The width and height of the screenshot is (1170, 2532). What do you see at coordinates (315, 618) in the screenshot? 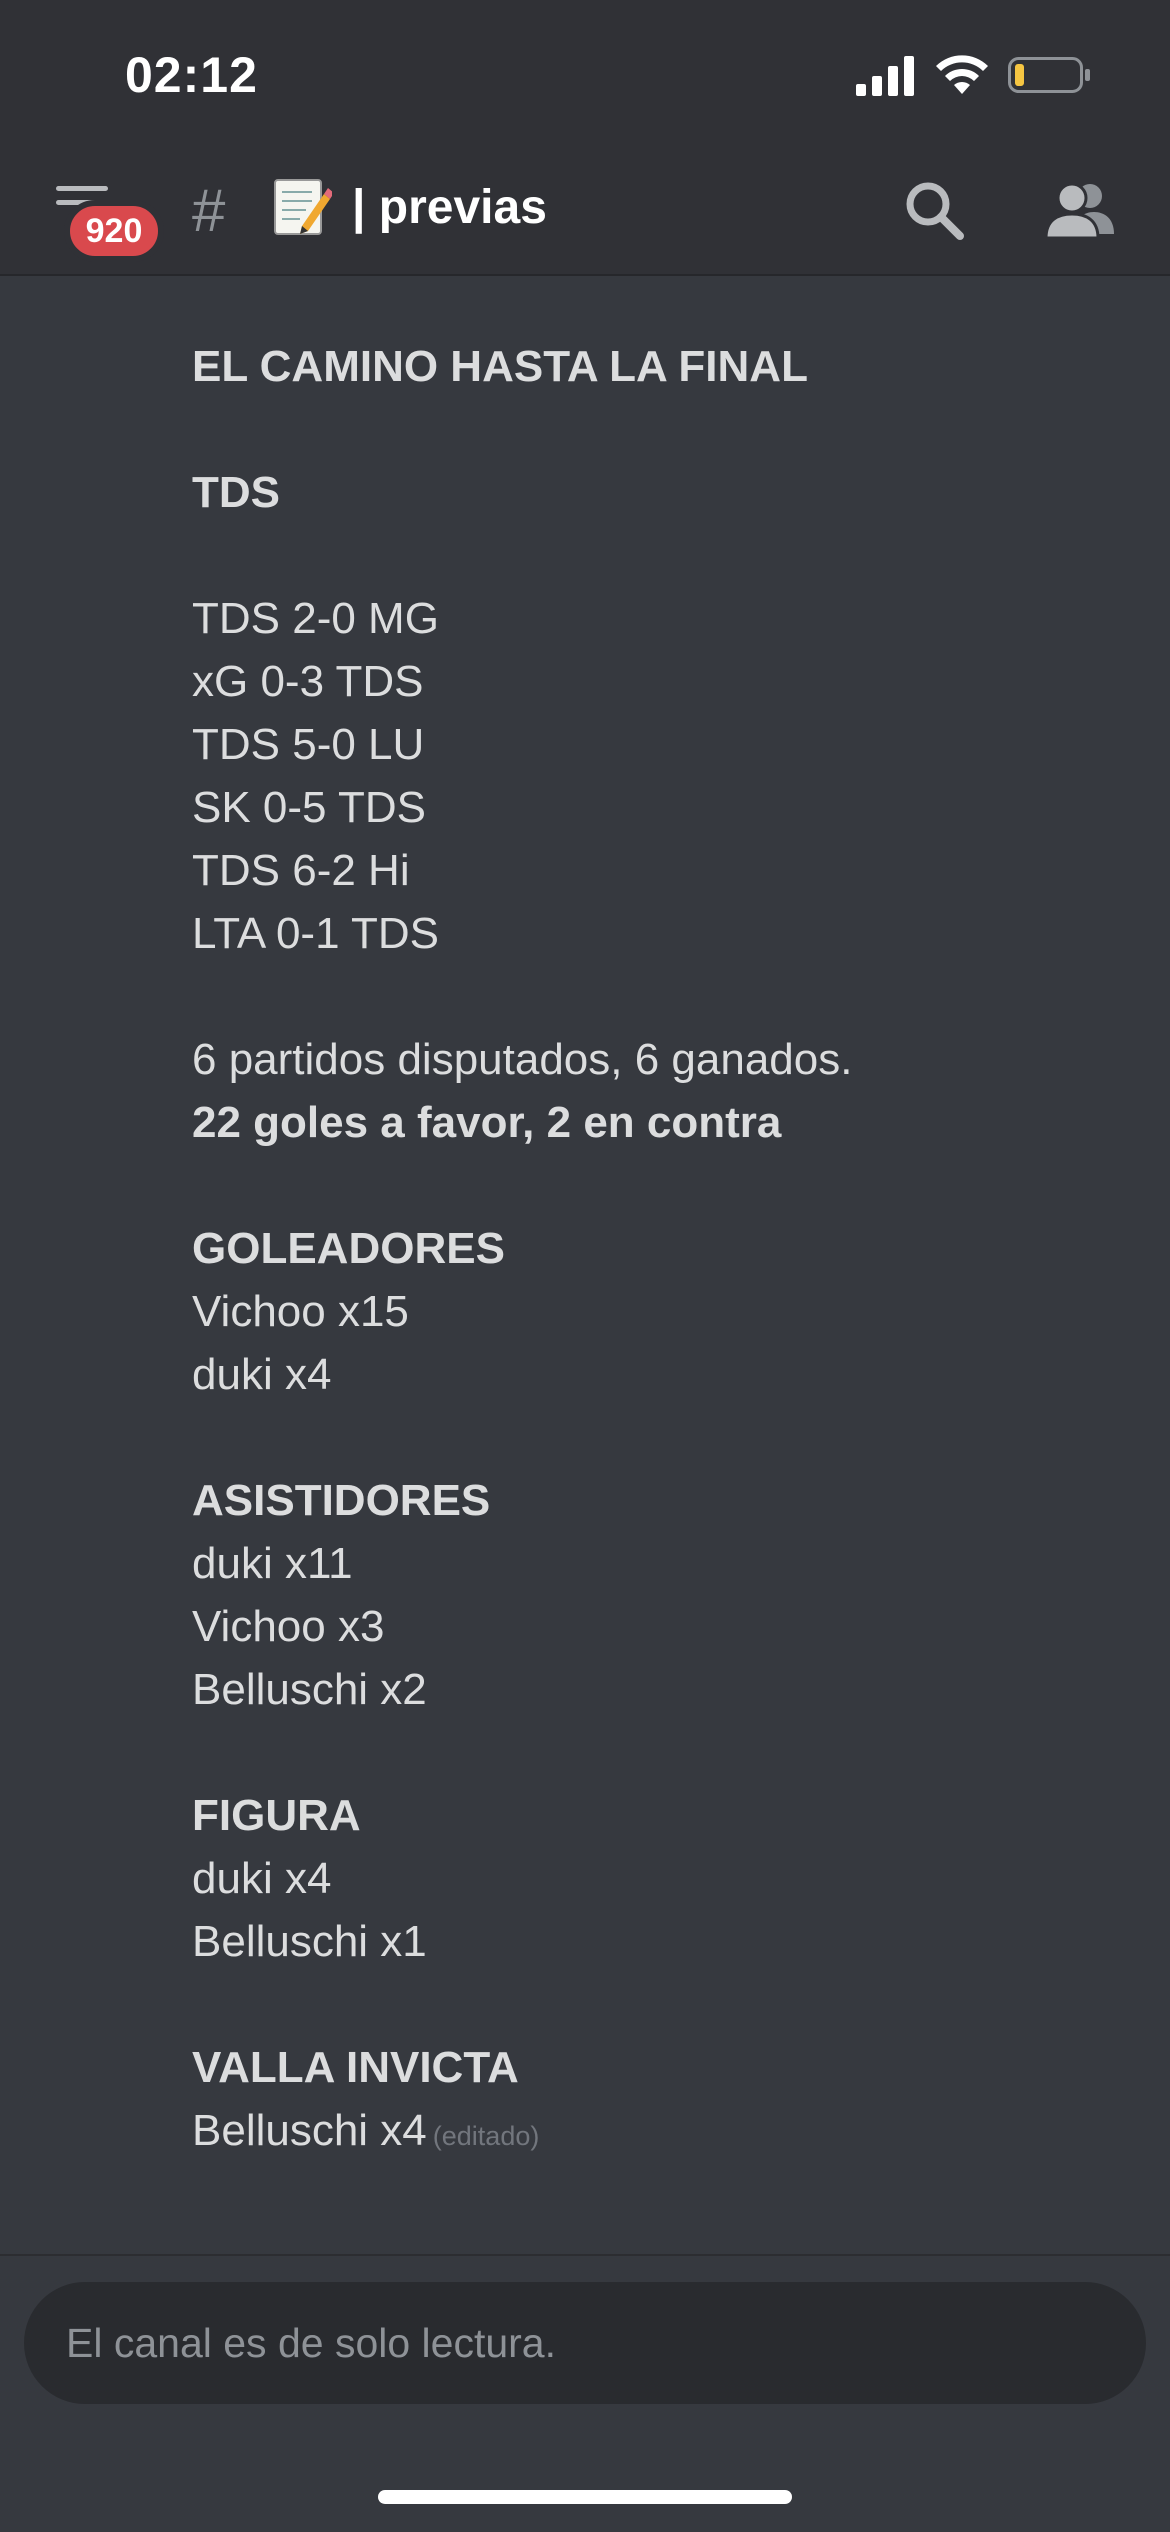
I see `result-line: TDS 2-0 MG` at bounding box center [315, 618].